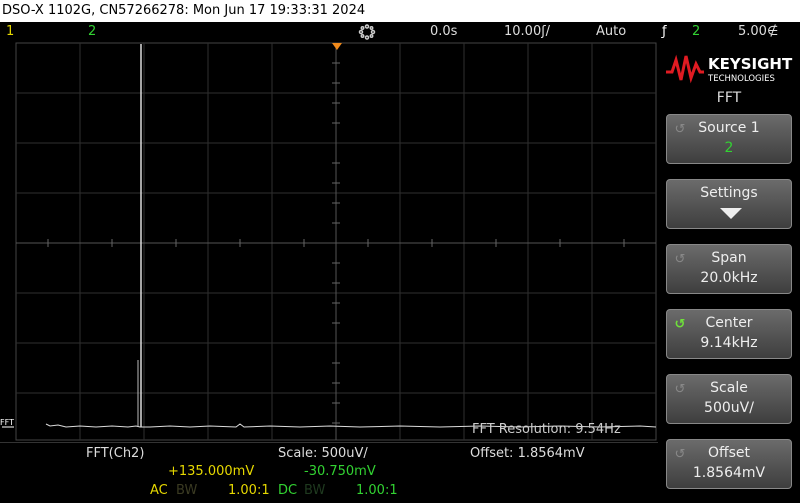 The width and height of the screenshot is (800, 503). Describe the element at coordinates (731, 216) in the screenshot. I see `arrow-down-icon` at that location.